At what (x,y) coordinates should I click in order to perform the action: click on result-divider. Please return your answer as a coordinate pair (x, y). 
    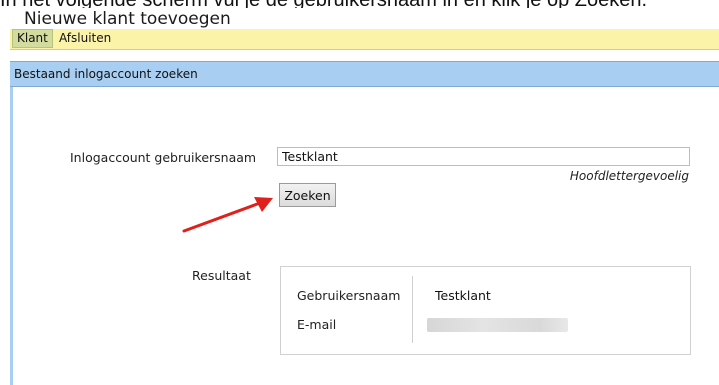
    Looking at the image, I should click on (412, 309).